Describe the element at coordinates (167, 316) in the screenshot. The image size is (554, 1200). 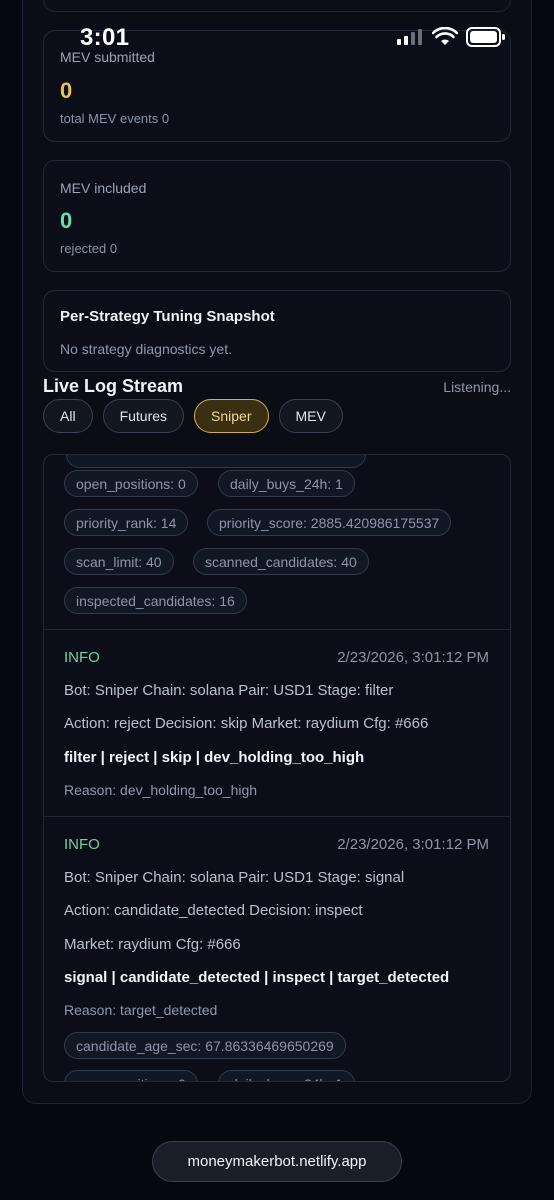
I see `snapshot-title: Per-Strategy Tuning Snapshot` at that location.